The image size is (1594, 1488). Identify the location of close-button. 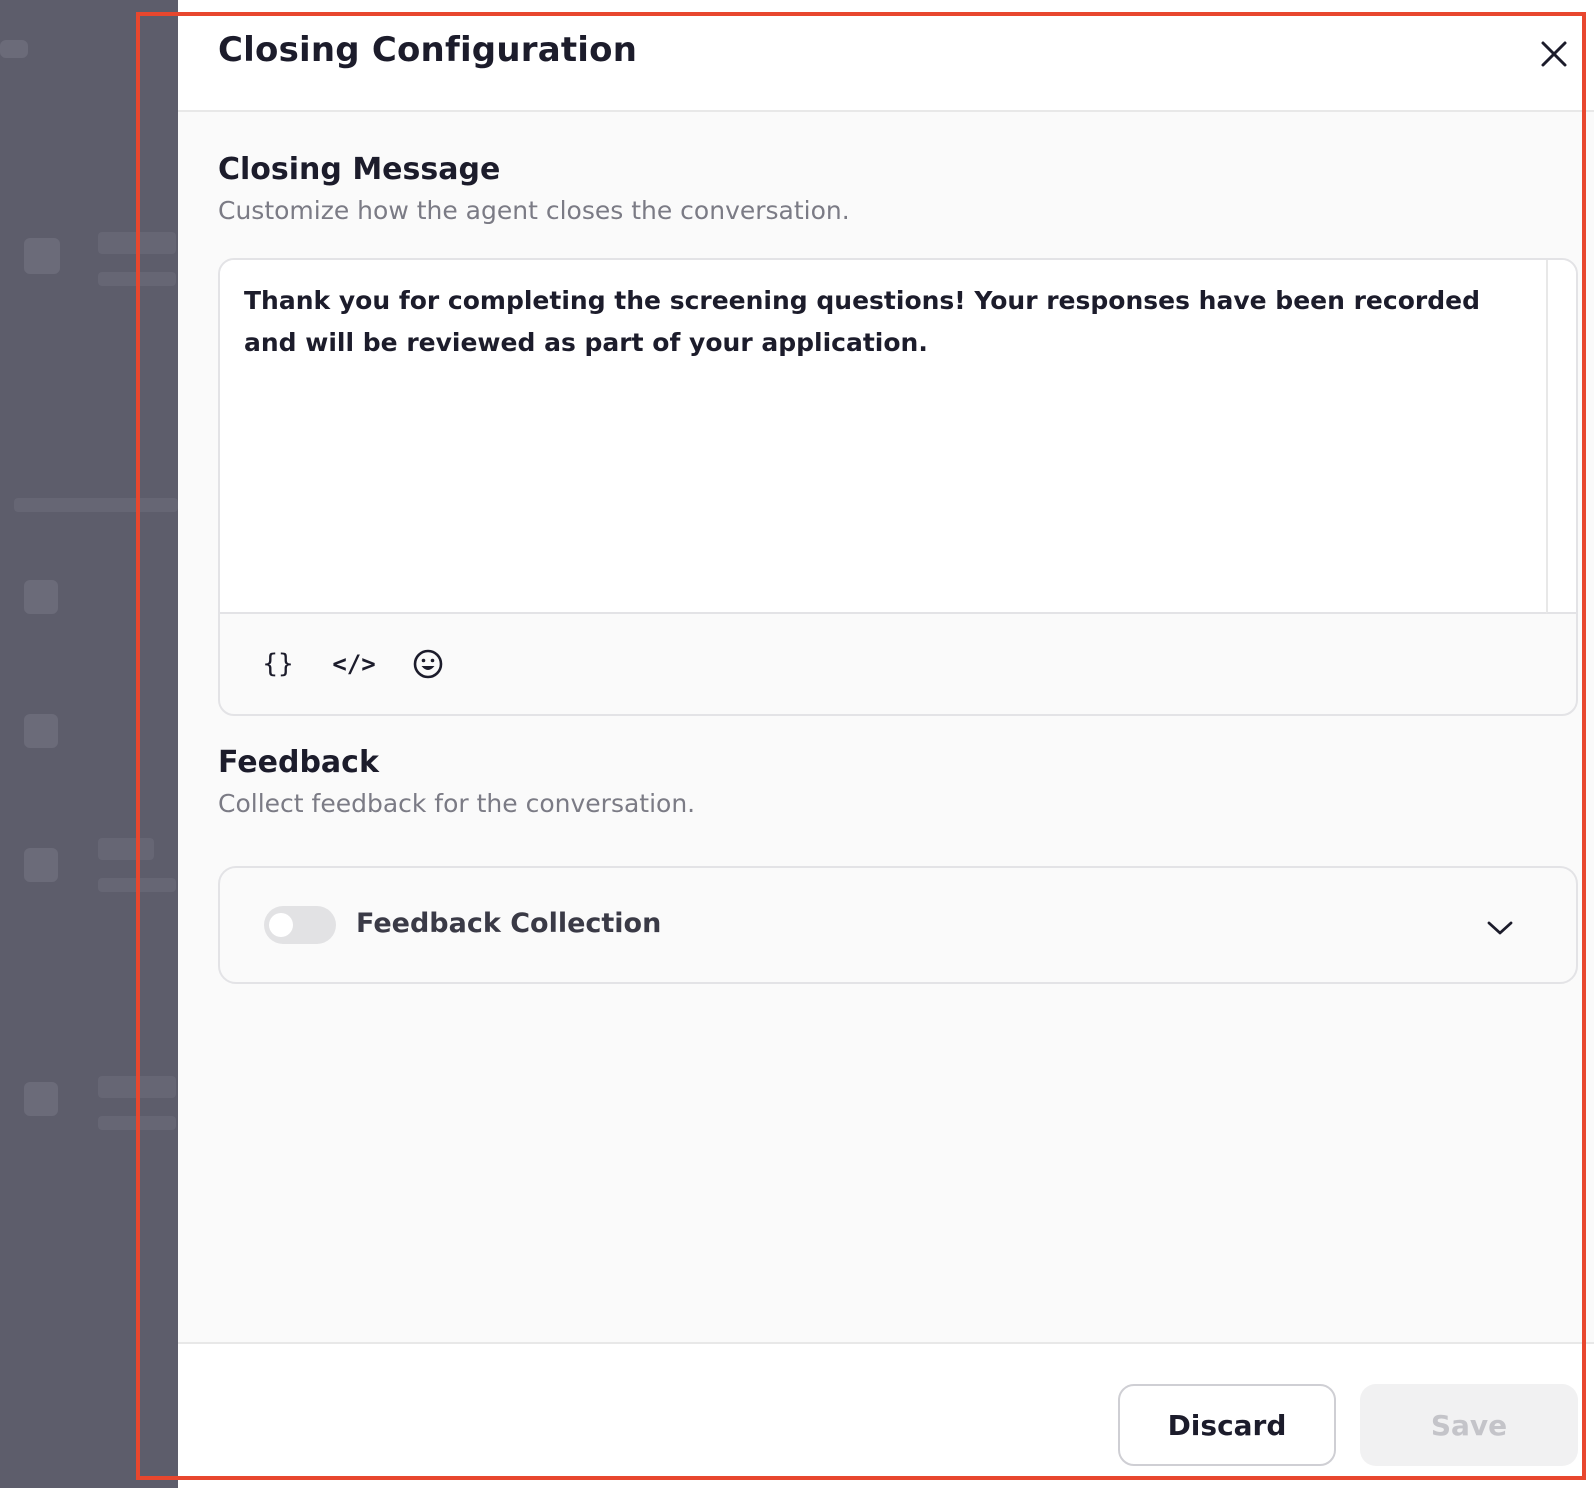
(1554, 54).